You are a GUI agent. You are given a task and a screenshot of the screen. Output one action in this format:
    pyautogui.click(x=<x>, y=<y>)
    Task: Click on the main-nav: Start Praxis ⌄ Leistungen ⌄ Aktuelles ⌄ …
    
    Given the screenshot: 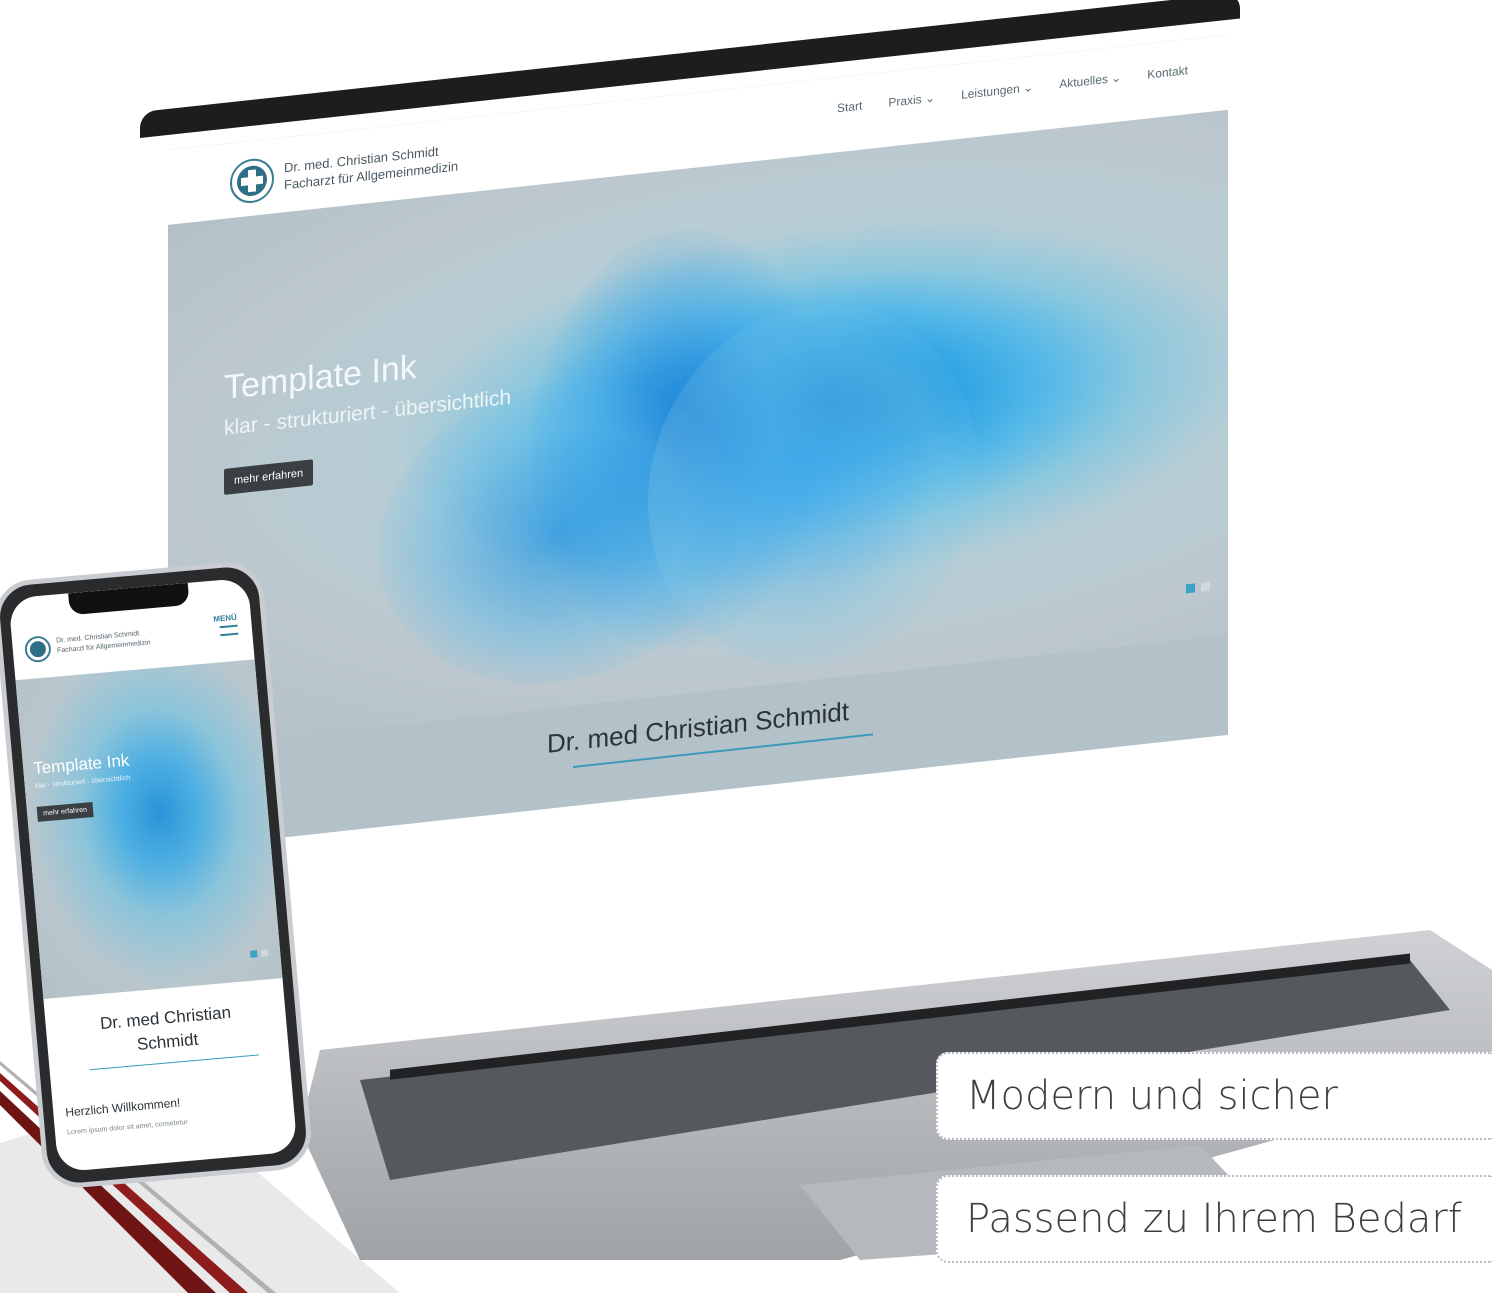 What is the action you would take?
    pyautogui.click(x=1012, y=89)
    